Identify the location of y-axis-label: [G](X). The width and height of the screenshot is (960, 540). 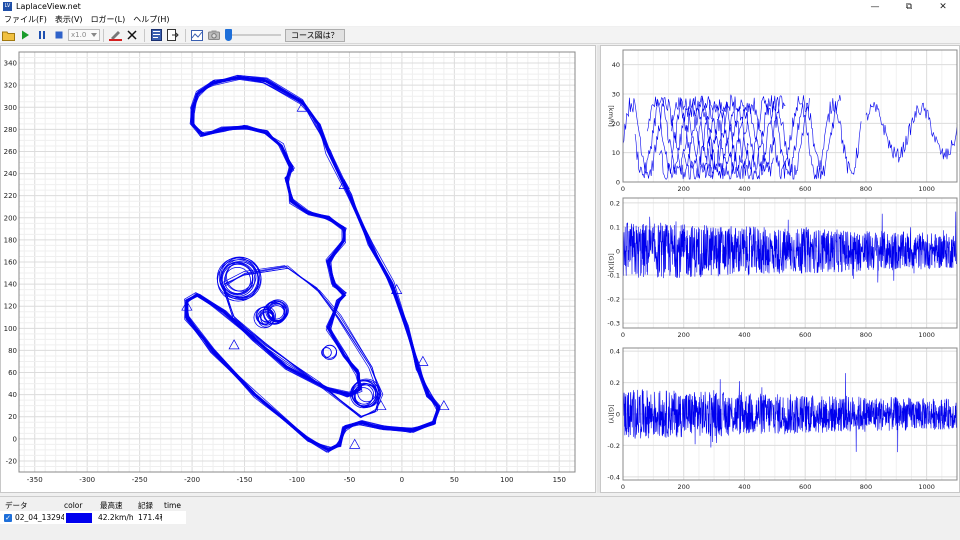
(611, 263).